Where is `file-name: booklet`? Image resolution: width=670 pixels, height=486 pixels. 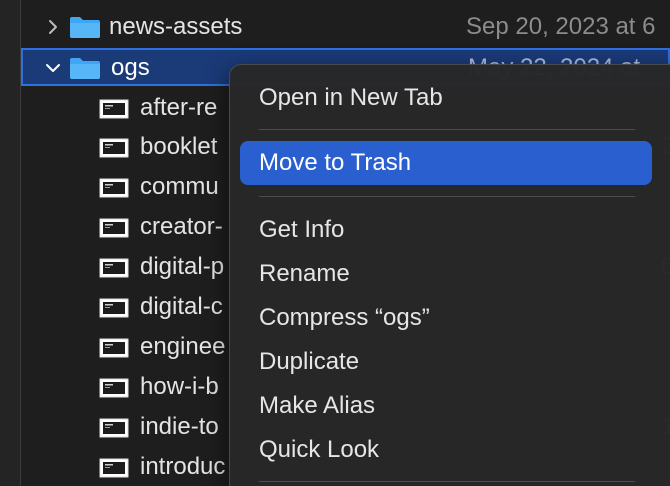
file-name: booklet is located at coordinates (179, 146).